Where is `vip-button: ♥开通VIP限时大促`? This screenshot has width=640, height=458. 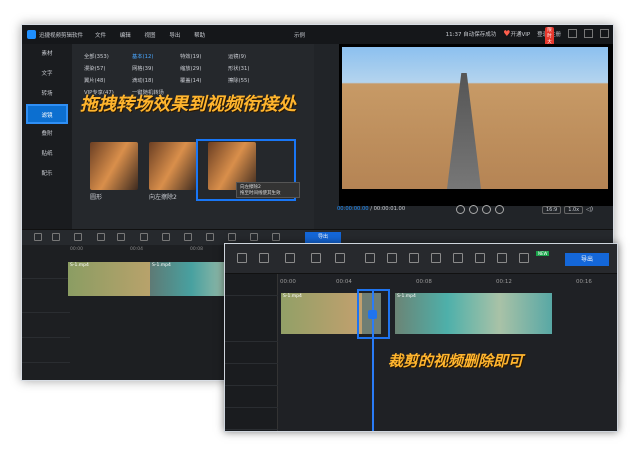 vip-button: ♥开通VIP限时大促 is located at coordinates (528, 39).